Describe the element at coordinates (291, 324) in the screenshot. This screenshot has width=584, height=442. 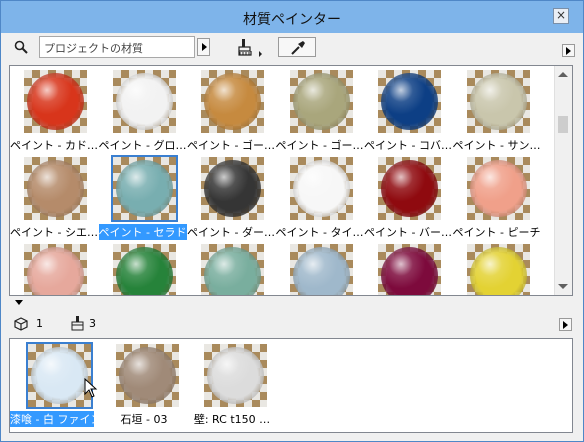
I see `selection-info-bar: 1 3` at that location.